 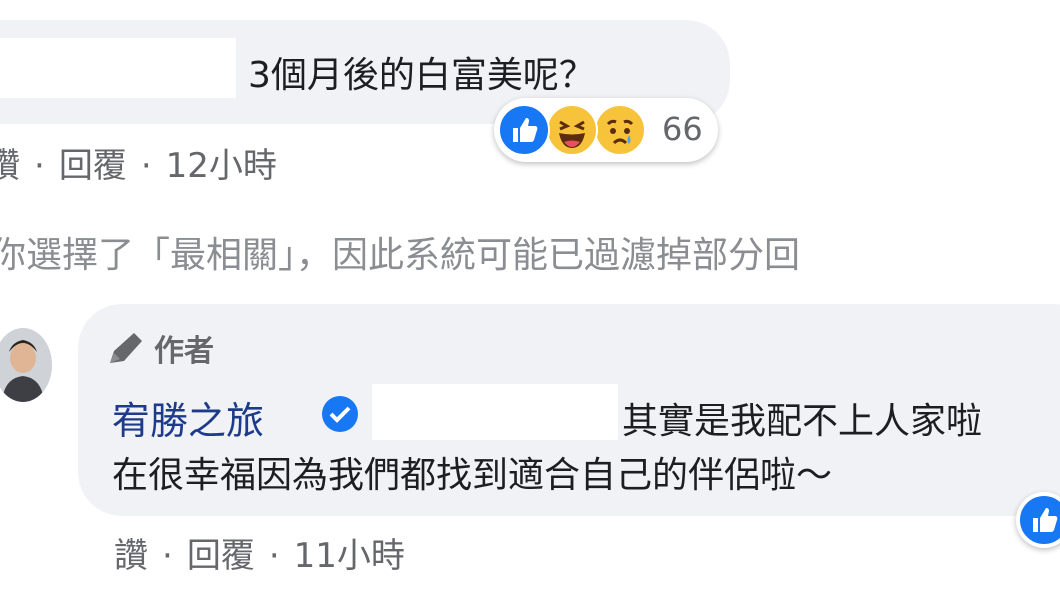 I want to click on redacted-mention, so click(x=495, y=412).